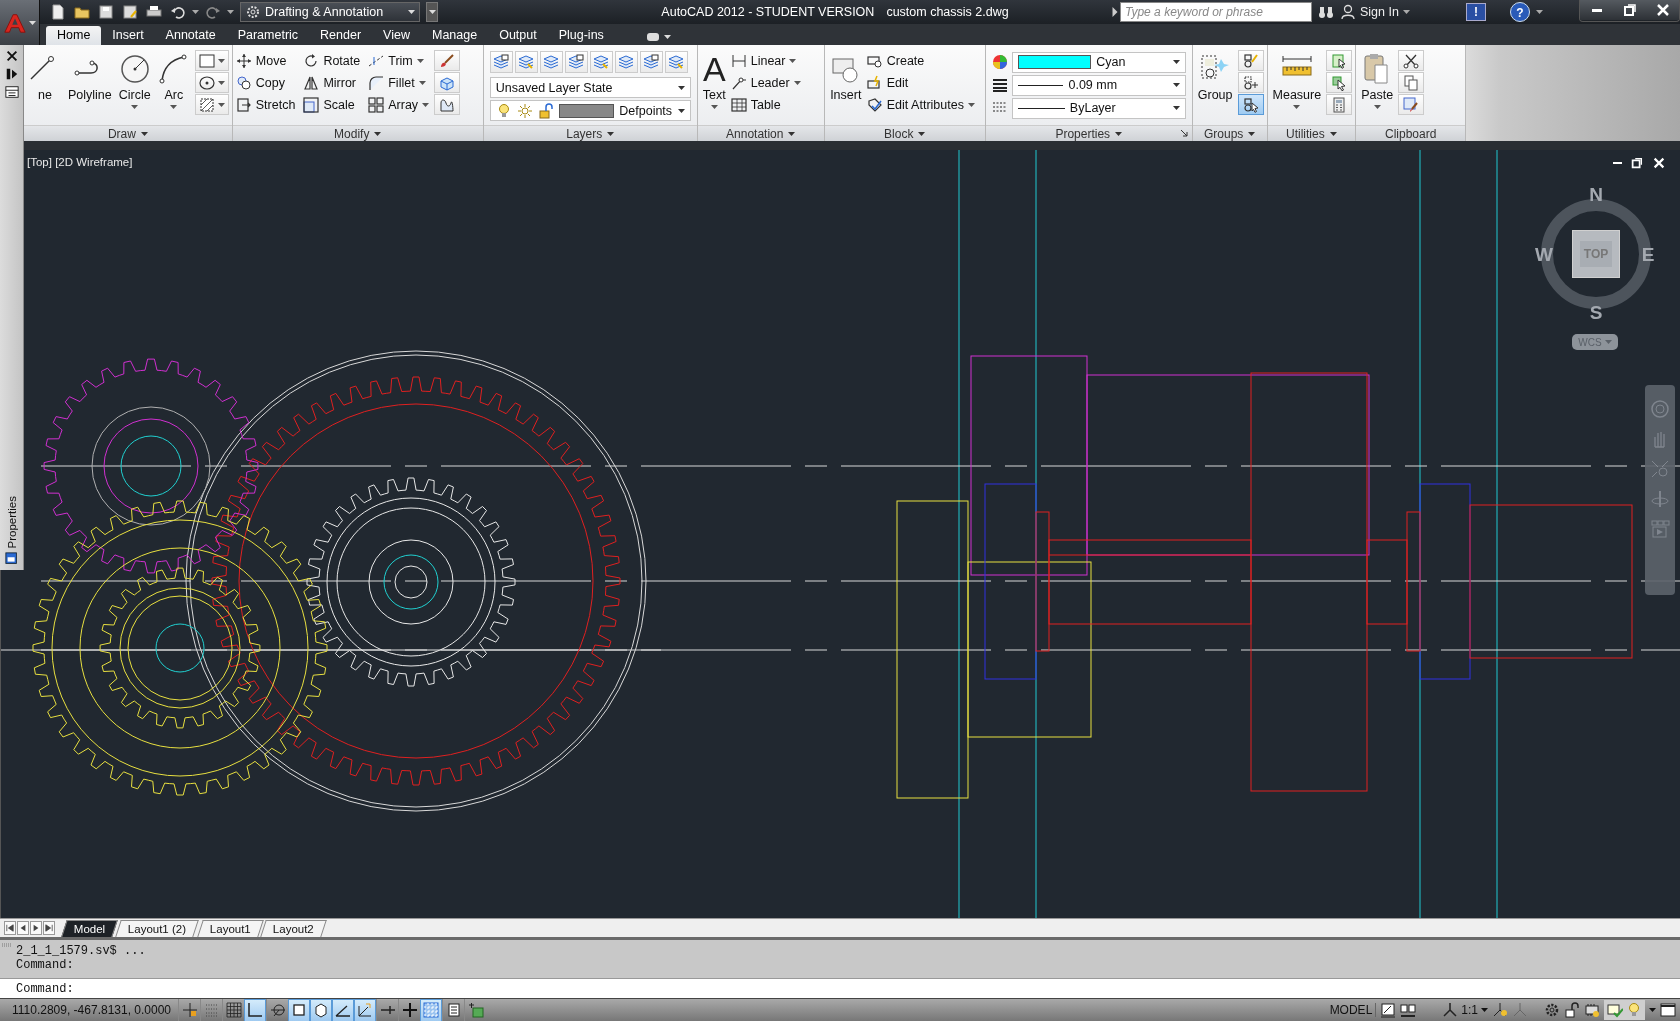  I want to click on panel-title: Draw, so click(121, 133).